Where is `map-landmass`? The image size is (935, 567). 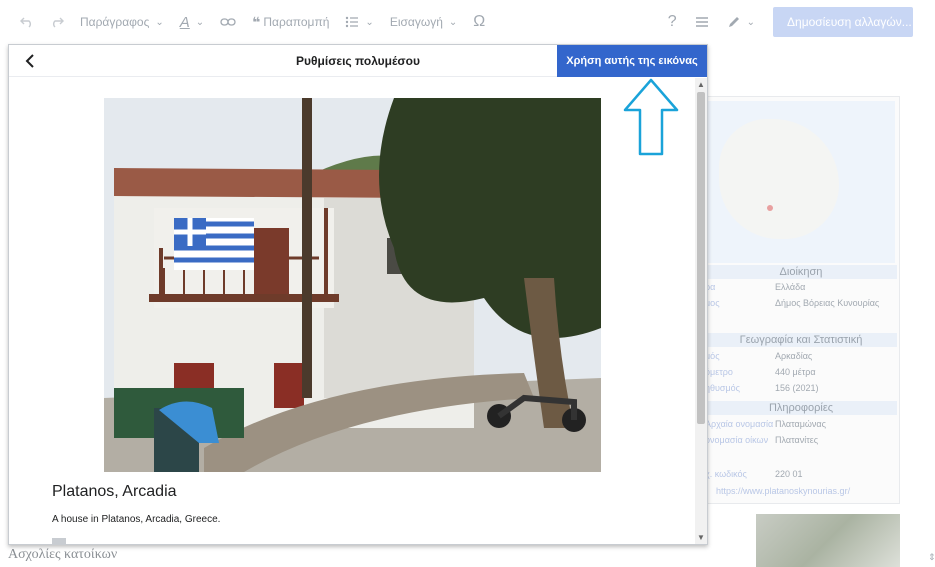 map-landmass is located at coordinates (779, 179).